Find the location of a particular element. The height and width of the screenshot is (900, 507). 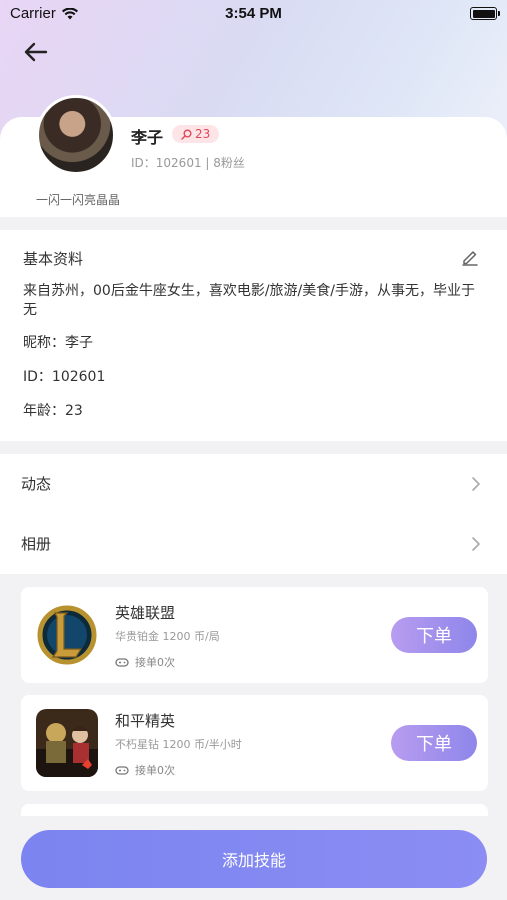

status-time: 3:54 PM is located at coordinates (253, 13).